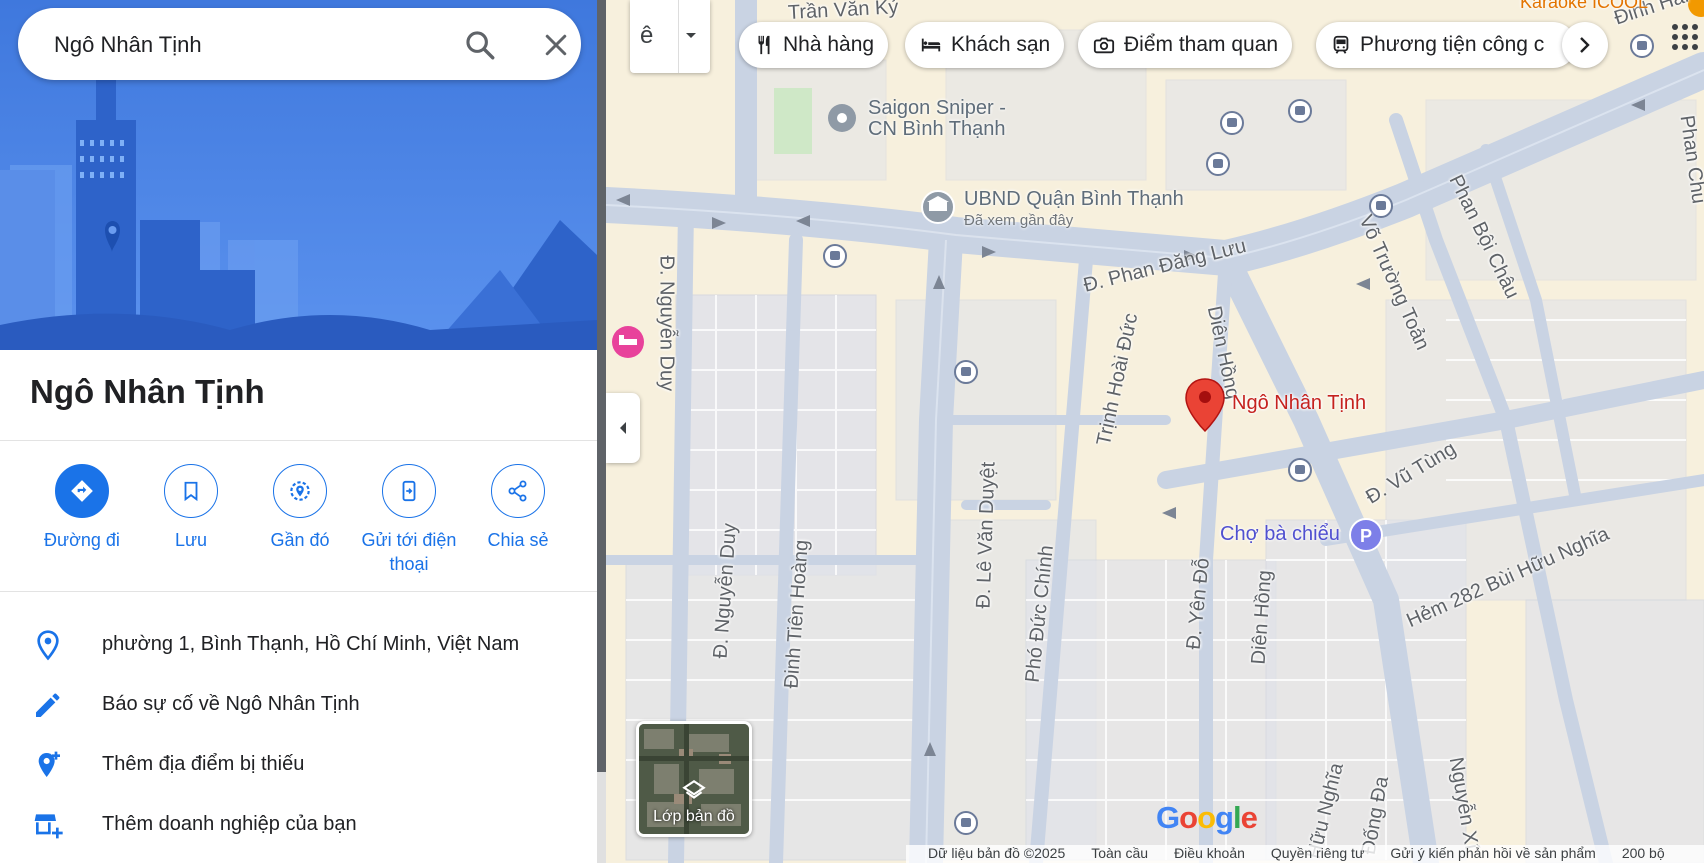  What do you see at coordinates (1209, 854) in the screenshot?
I see `terms-link: Điều khoản` at bounding box center [1209, 854].